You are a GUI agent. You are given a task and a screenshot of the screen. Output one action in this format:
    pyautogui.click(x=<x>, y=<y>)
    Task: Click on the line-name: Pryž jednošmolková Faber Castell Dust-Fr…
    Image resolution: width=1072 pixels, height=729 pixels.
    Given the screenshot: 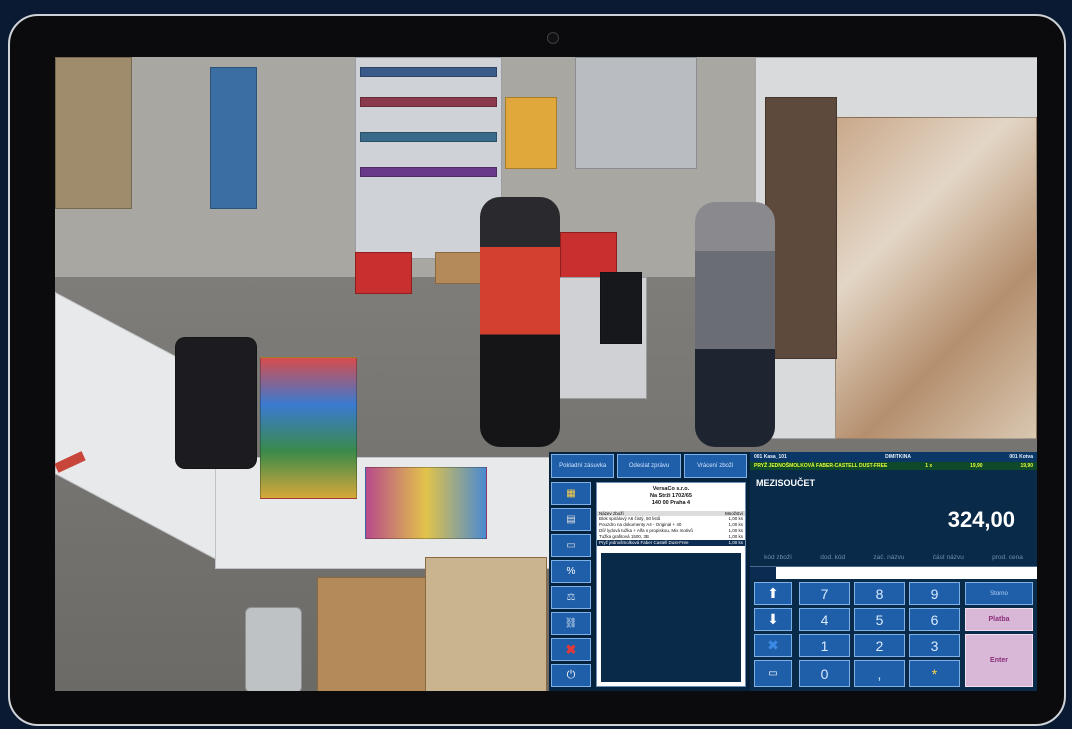 What is the action you would take?
    pyautogui.click(x=644, y=542)
    